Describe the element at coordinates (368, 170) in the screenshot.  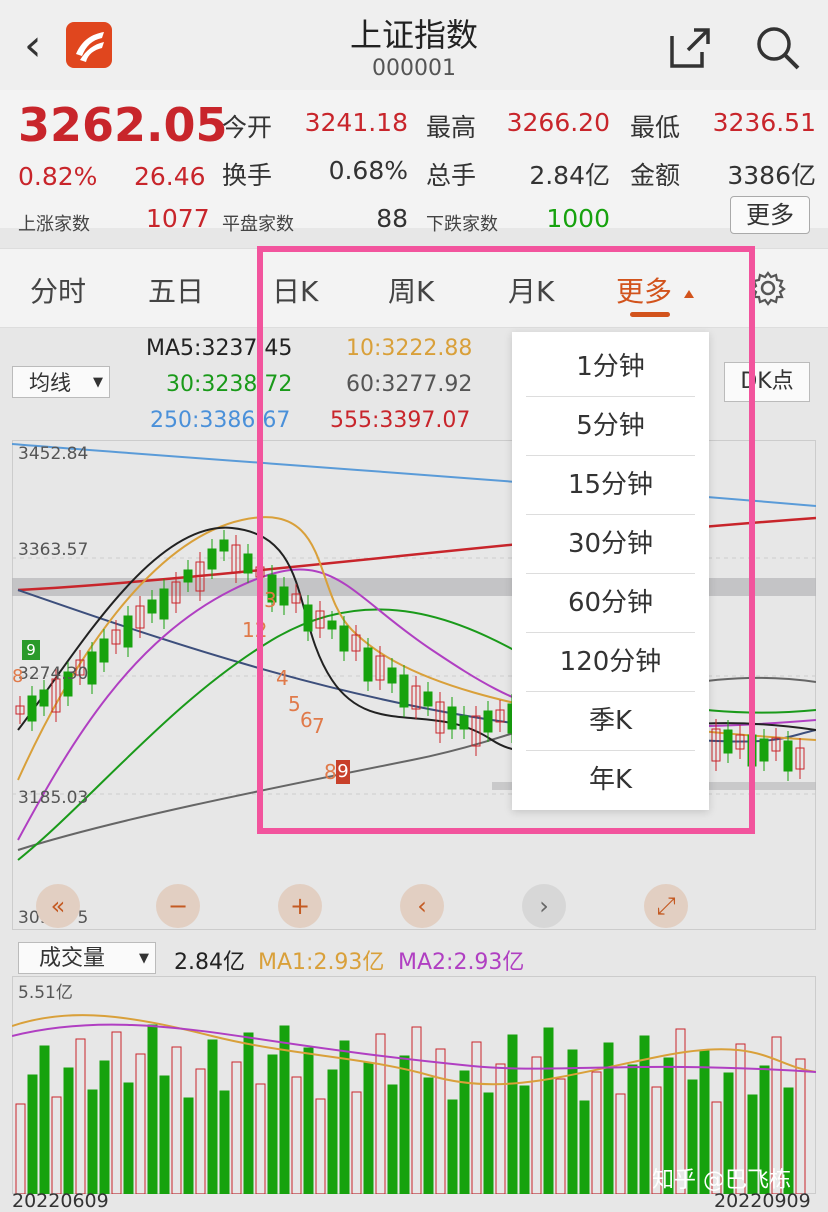
I see `turnover-value: 0.68%` at that location.